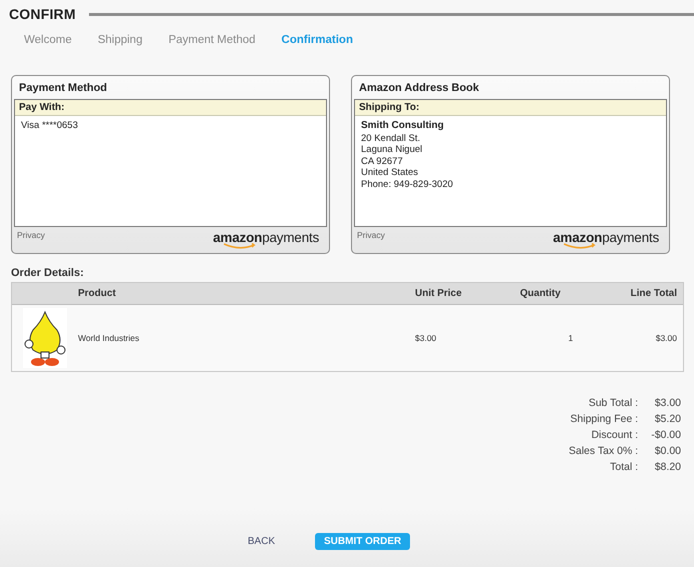 The height and width of the screenshot is (567, 694). Describe the element at coordinates (603, 451) in the screenshot. I see `total-label: Sales Tax 0% :` at that location.